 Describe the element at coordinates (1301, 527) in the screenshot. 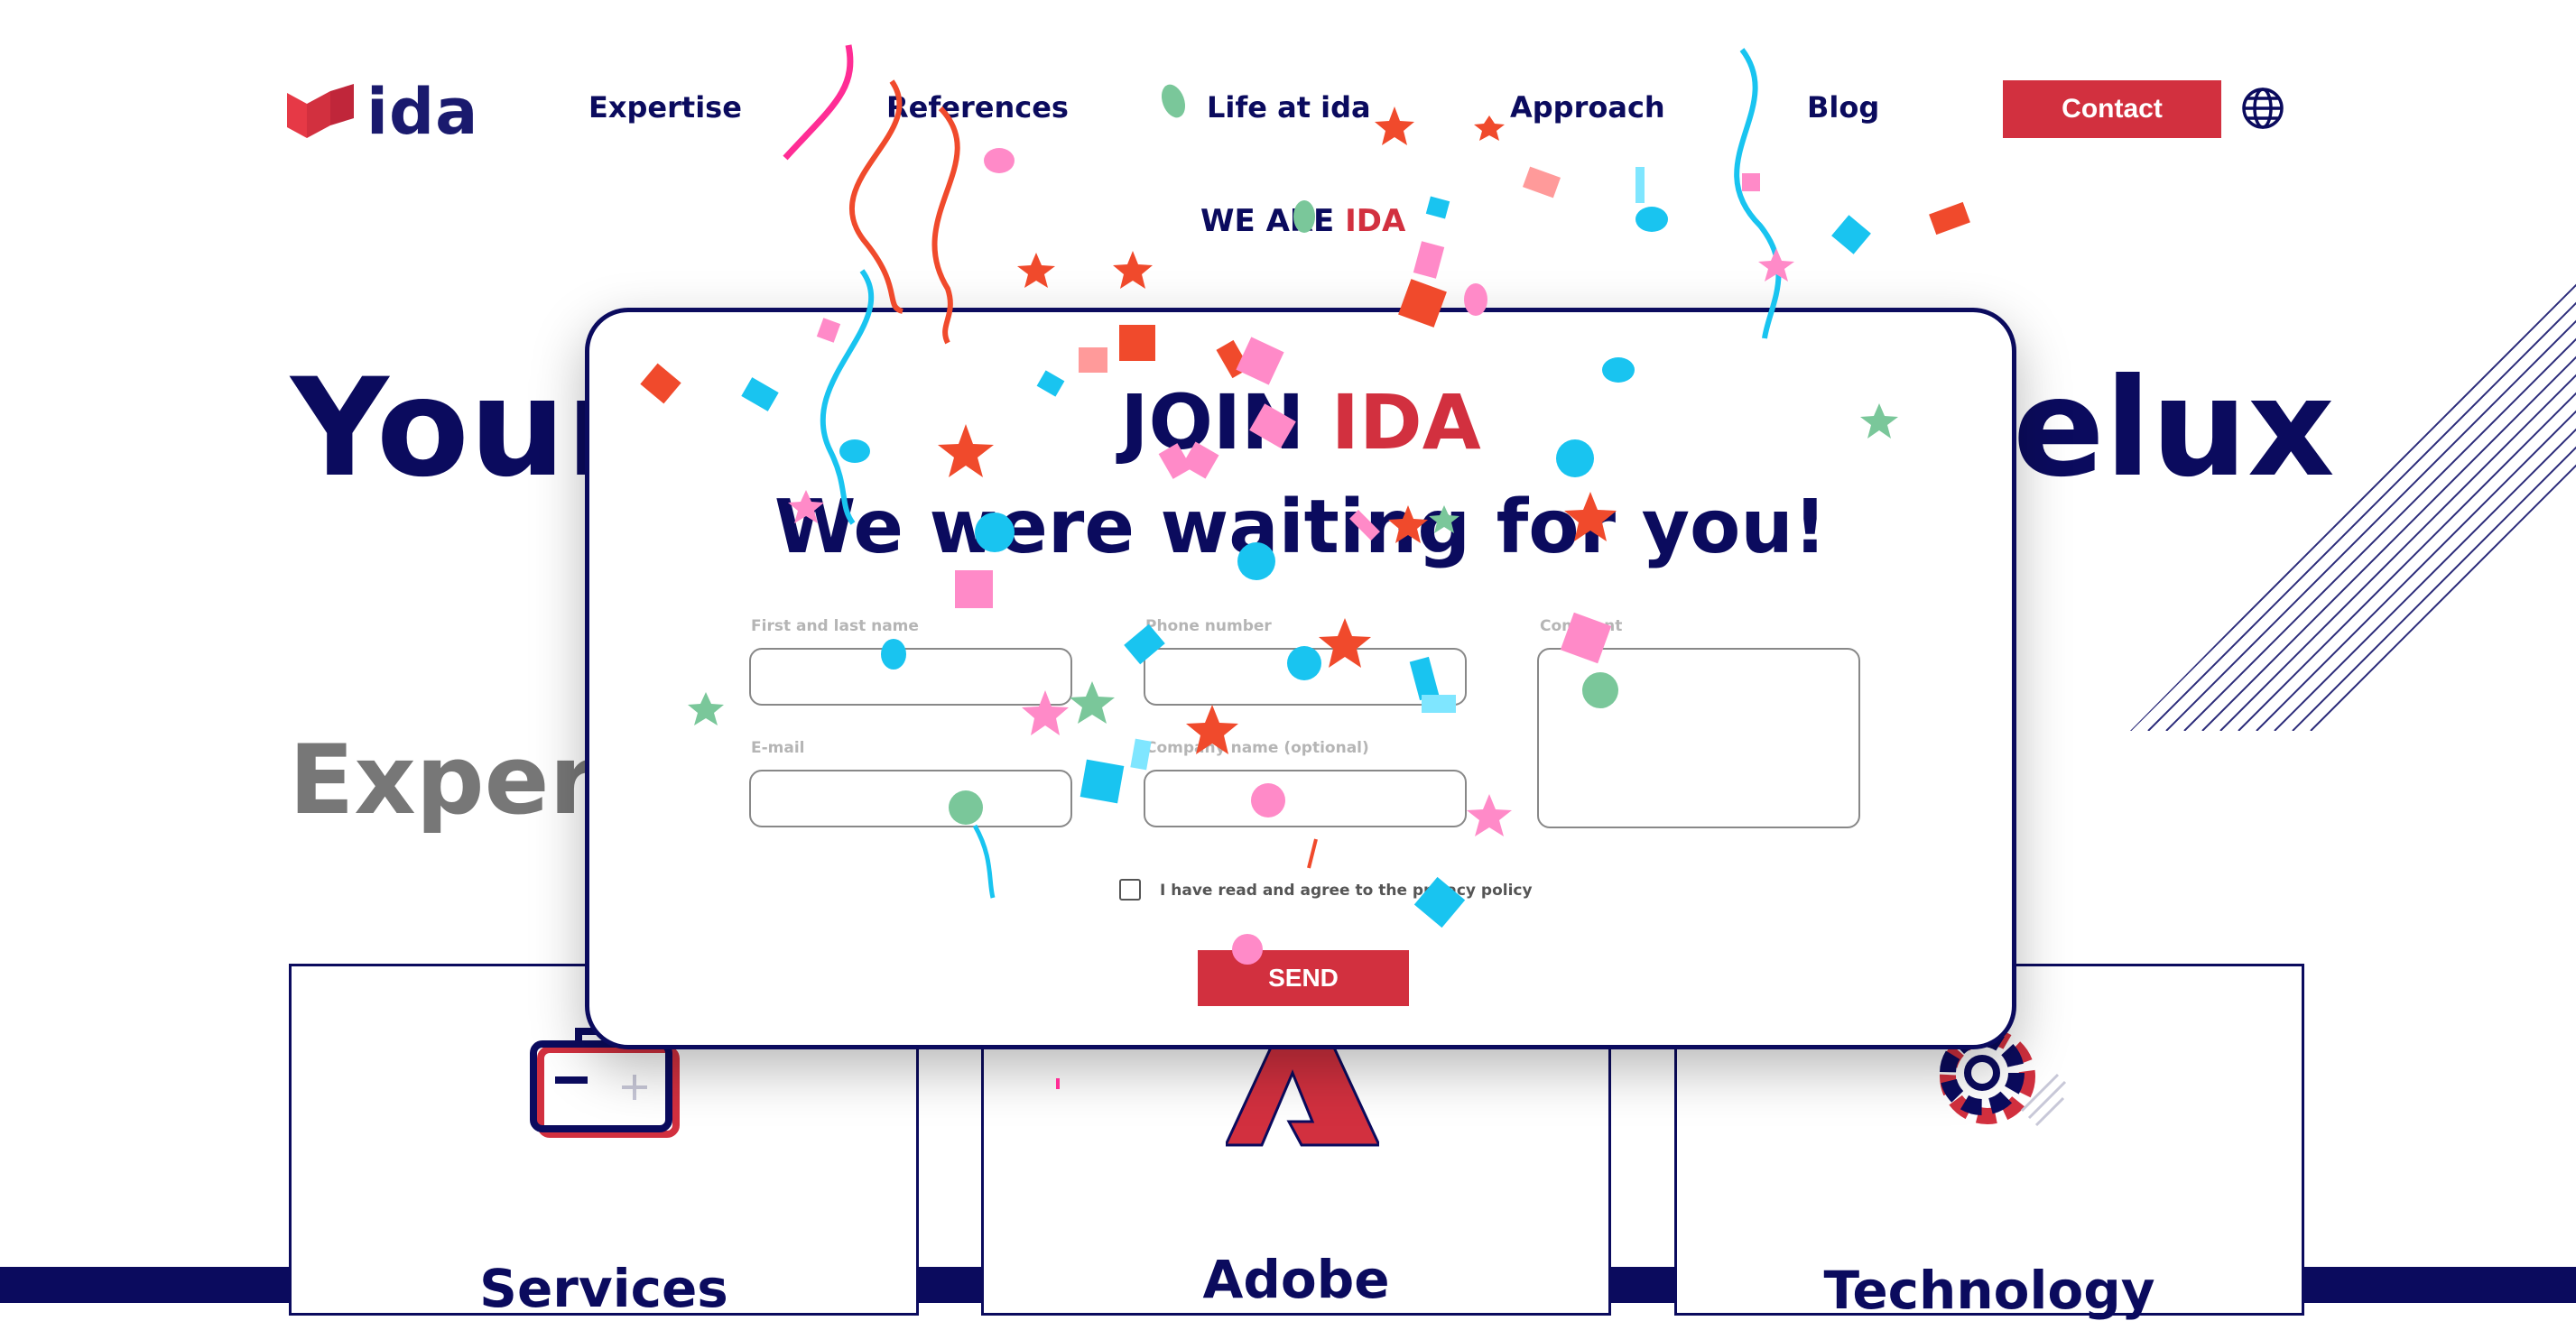

I see `modal-subtitle: We were waiting for you!` at that location.